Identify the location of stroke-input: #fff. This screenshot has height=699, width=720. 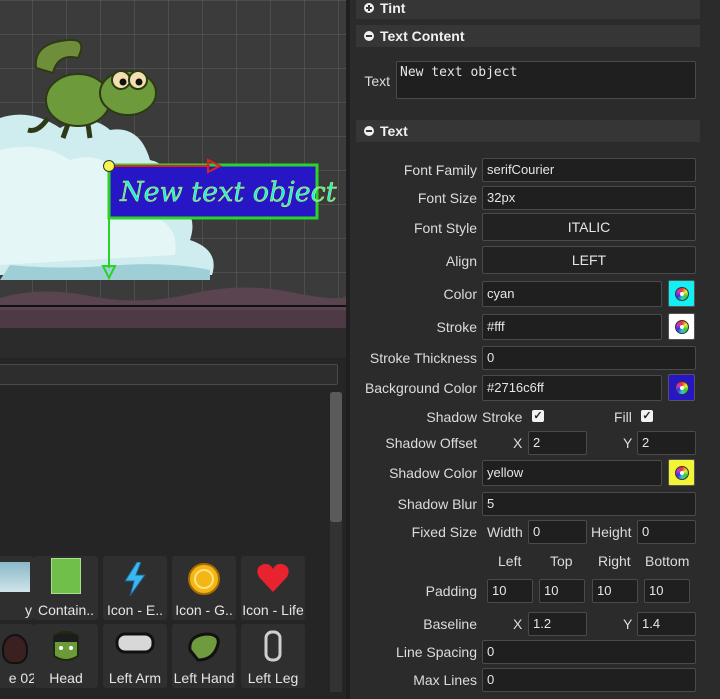
(572, 327).